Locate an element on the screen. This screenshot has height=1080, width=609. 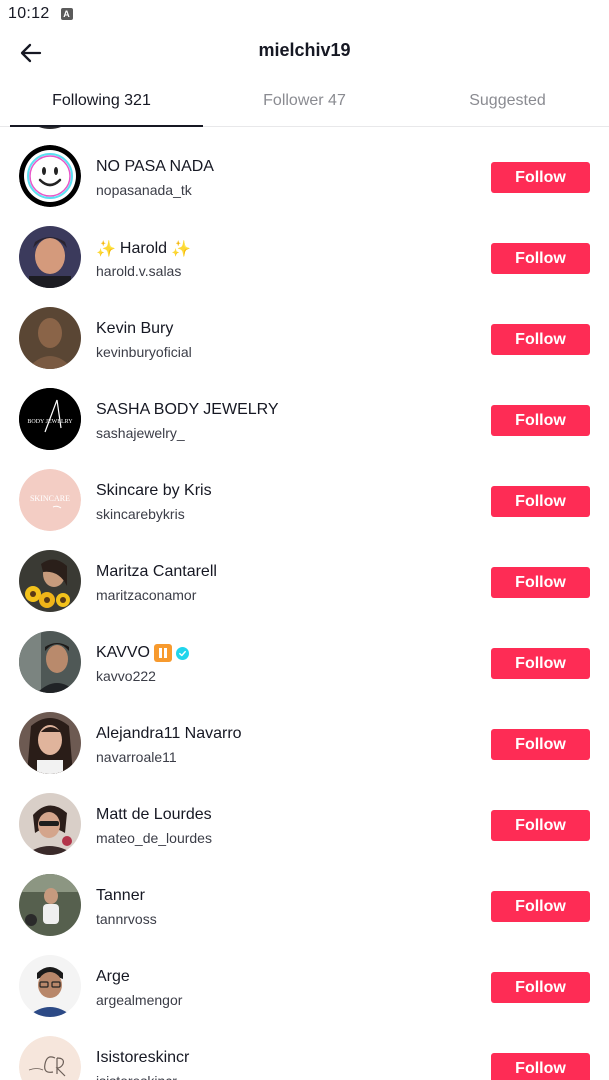
list-item: Matt de Lourdes mateo_de_lourdes Follow is located at coordinates (304, 824).